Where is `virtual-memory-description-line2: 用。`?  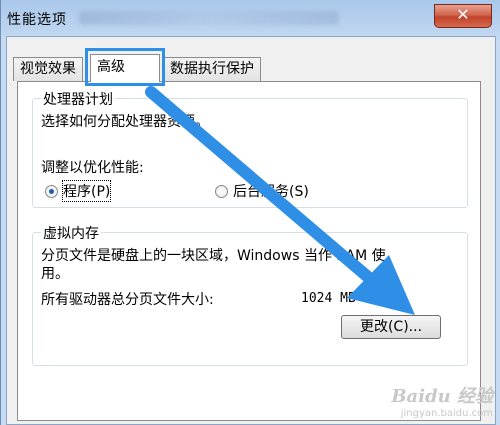 virtual-memory-description-line2: 用。 is located at coordinates (55, 274).